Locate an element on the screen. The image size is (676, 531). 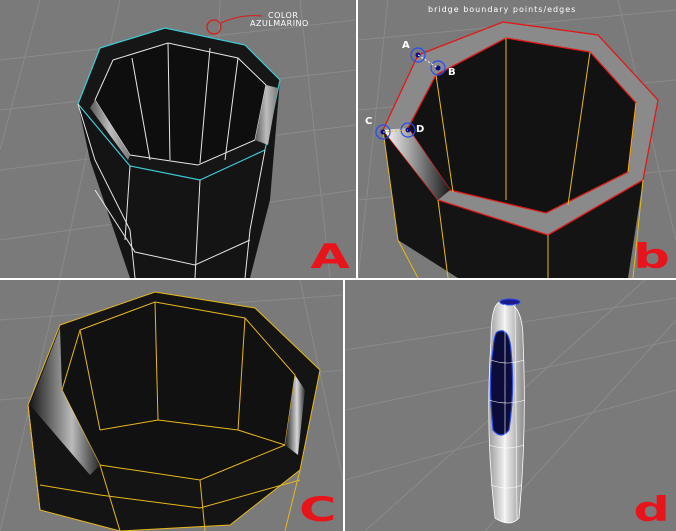
panel-b-title: bridge boundary points/edges is located at coordinates (502, 9).